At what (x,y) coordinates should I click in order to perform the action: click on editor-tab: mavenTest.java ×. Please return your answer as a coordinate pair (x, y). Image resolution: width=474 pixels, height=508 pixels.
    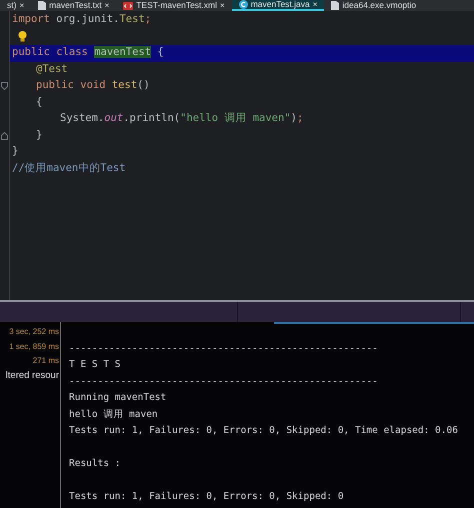
    Looking at the image, I should click on (278, 5).